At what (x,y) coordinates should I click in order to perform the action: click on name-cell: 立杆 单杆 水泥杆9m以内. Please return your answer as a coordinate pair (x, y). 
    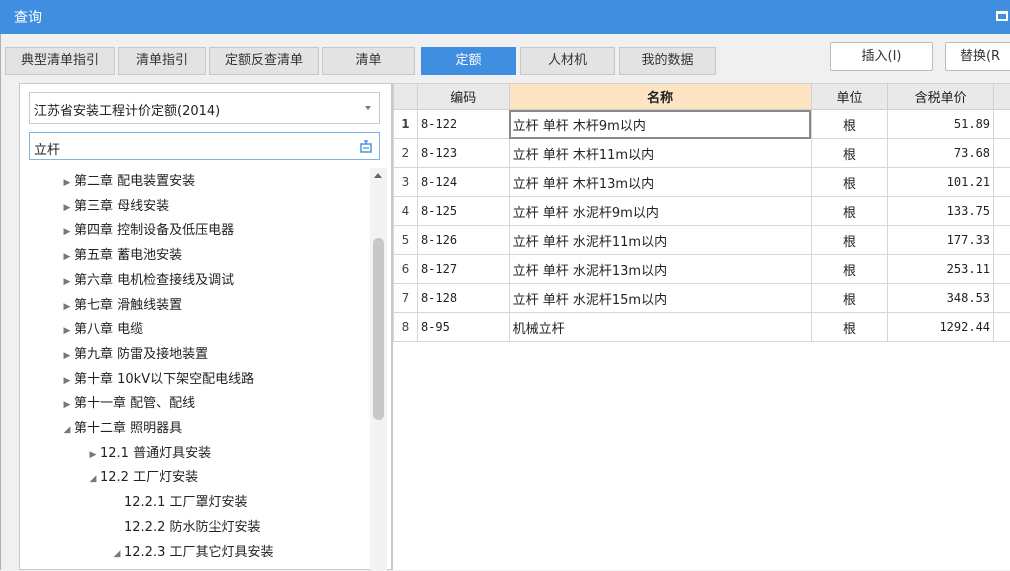
    Looking at the image, I should click on (660, 211).